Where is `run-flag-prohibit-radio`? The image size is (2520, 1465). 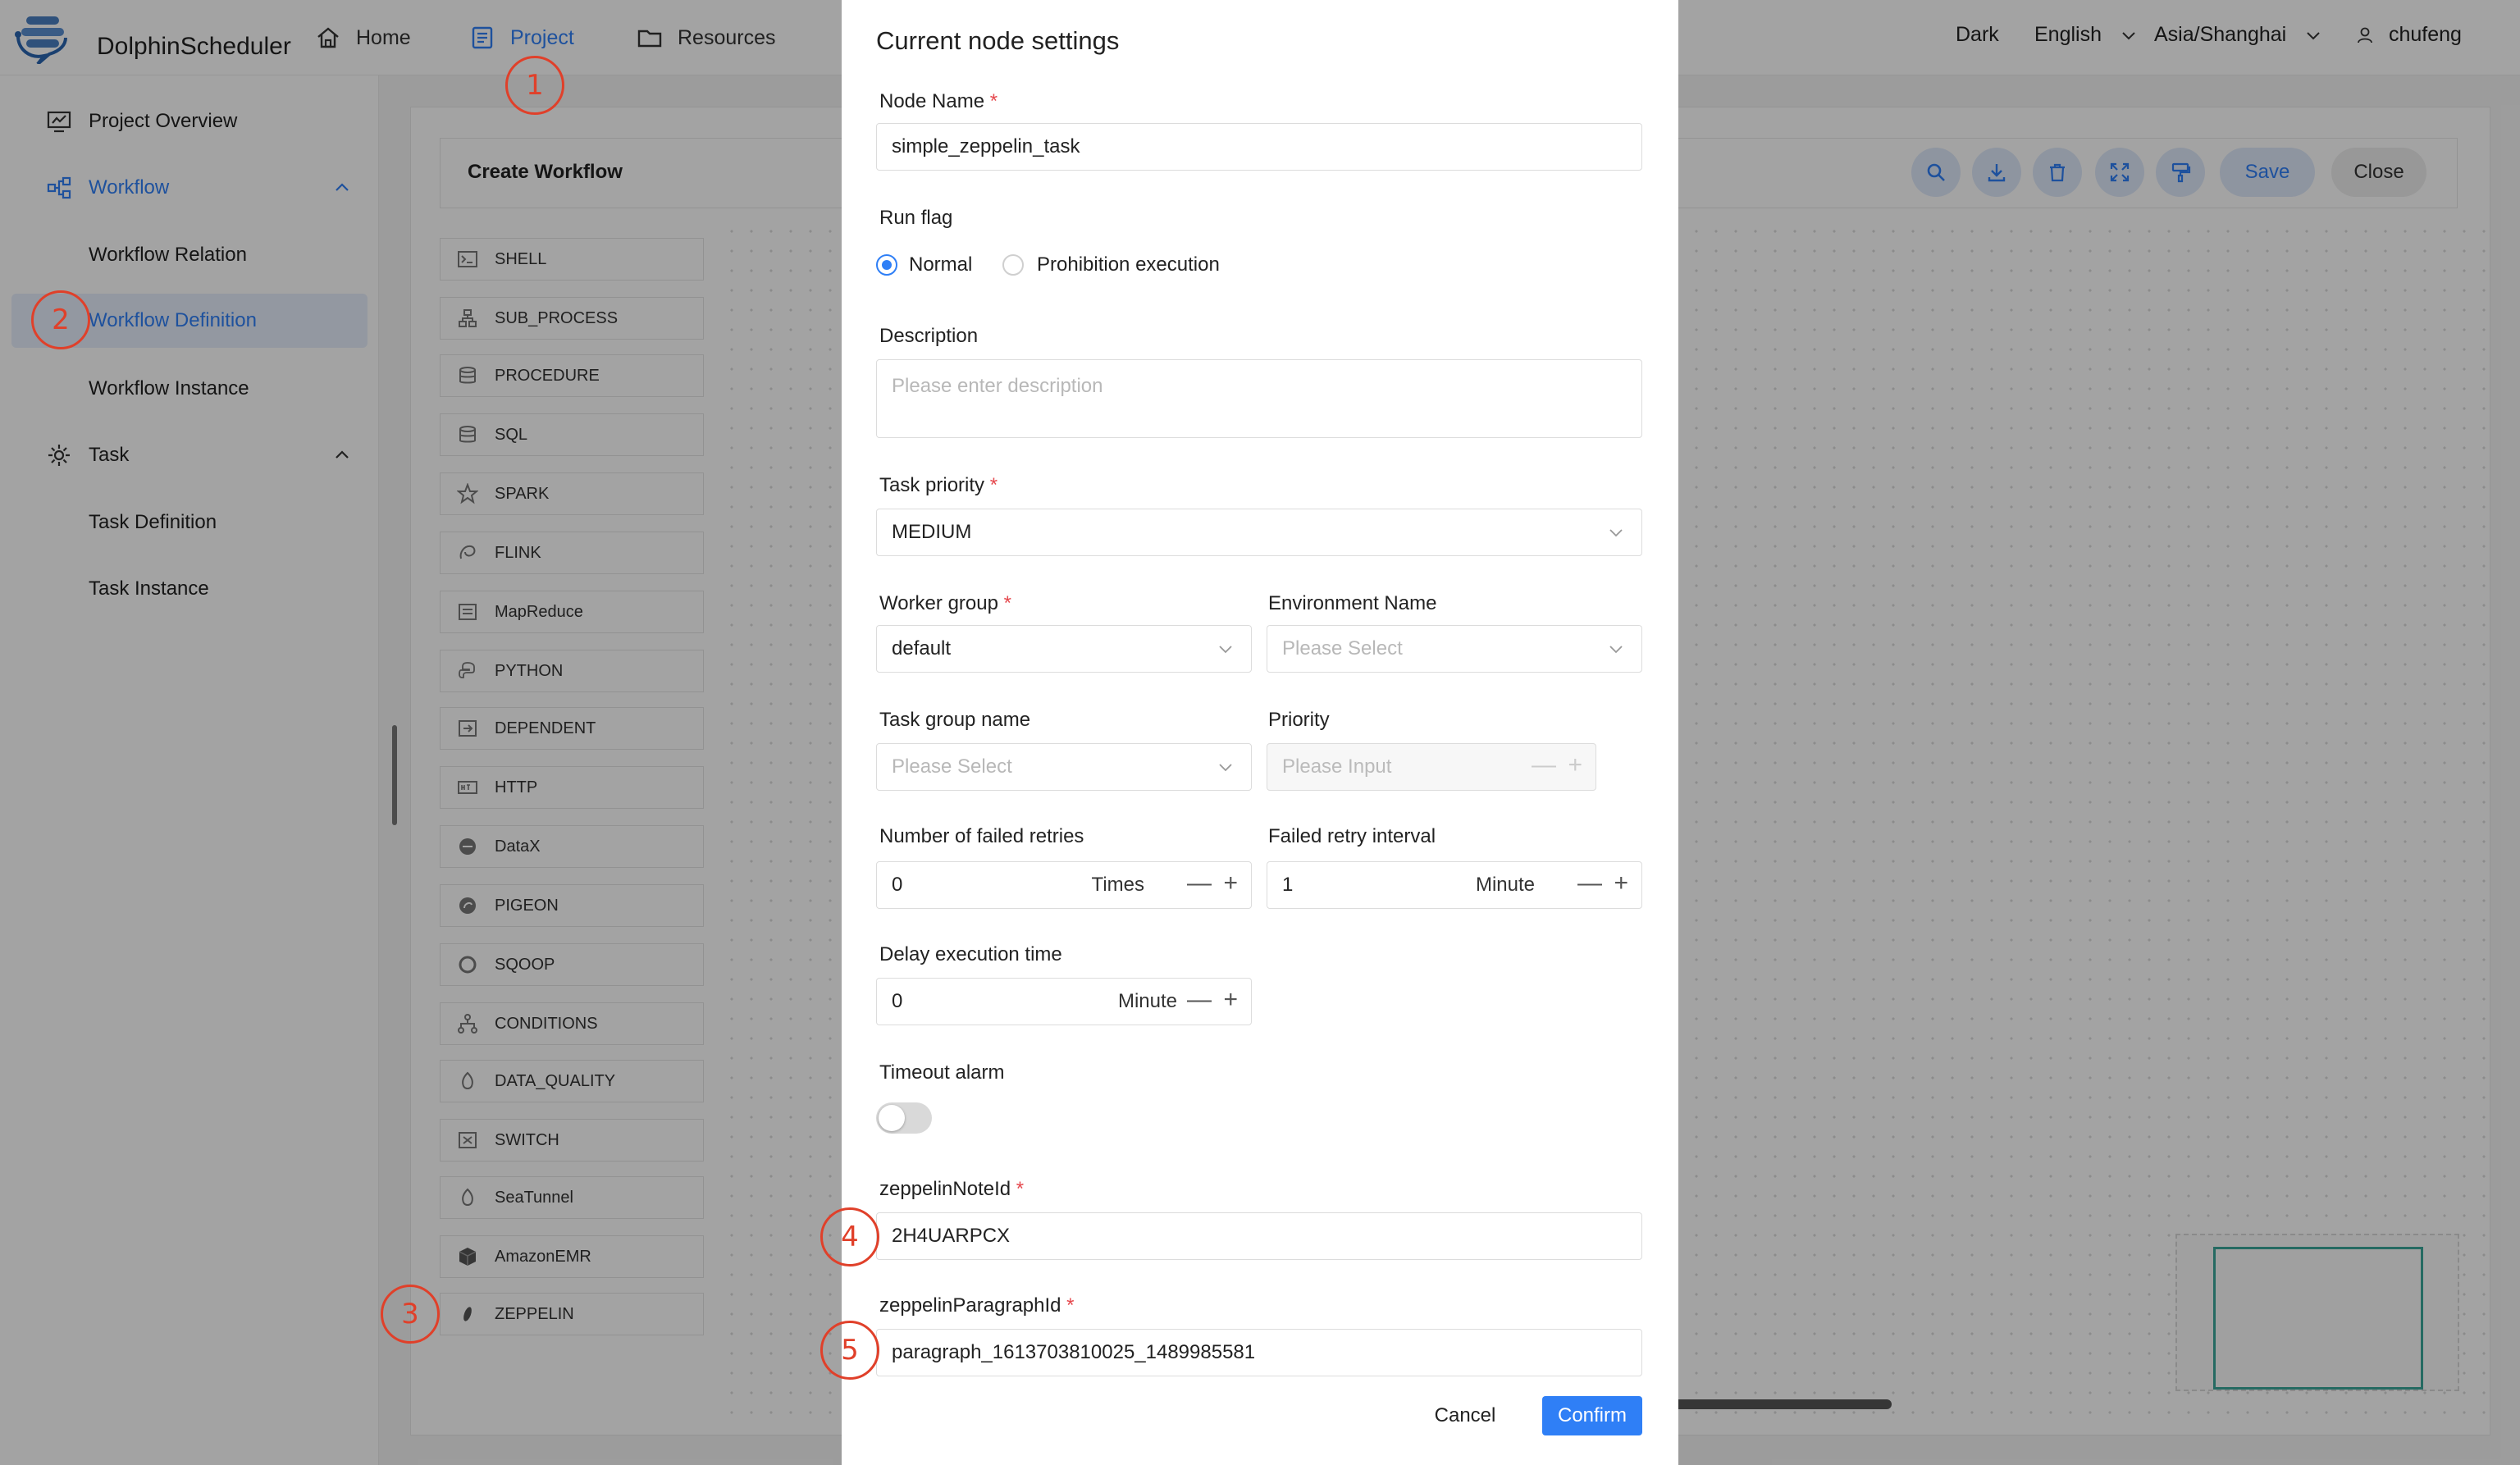
run-flag-prohibit-radio is located at coordinates (1013, 265).